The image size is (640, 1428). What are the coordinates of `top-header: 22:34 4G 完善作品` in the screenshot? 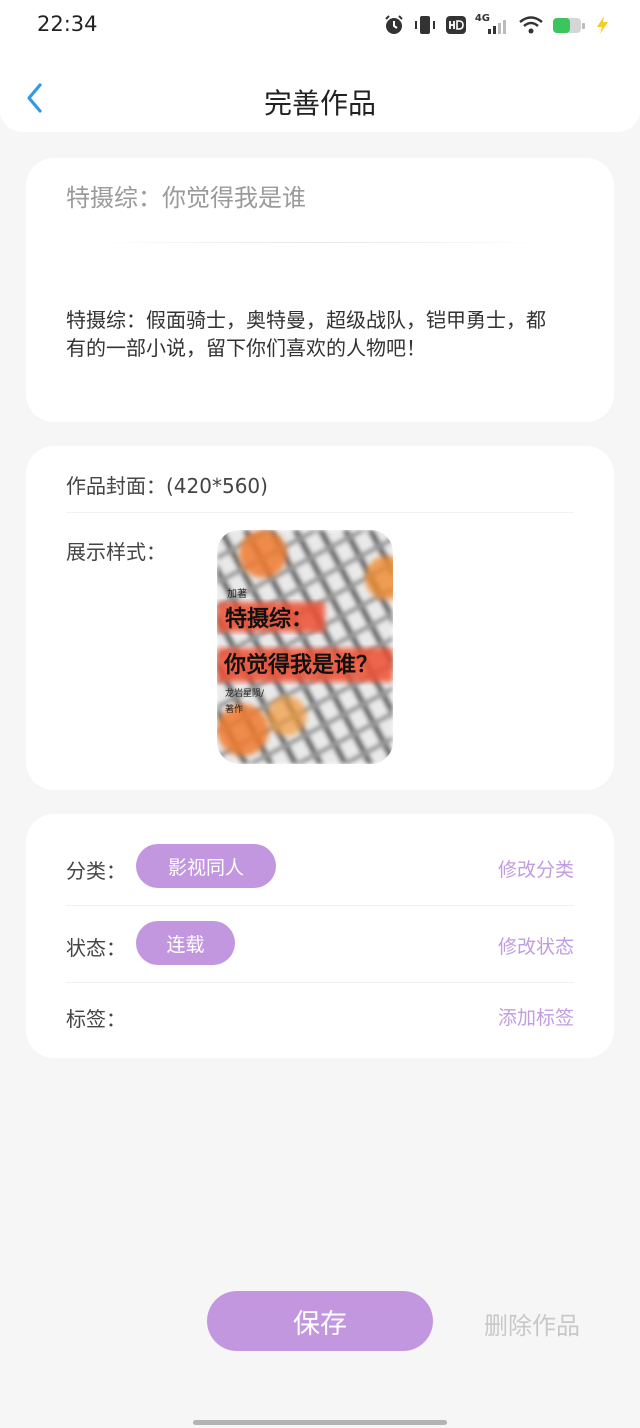 It's located at (320, 66).